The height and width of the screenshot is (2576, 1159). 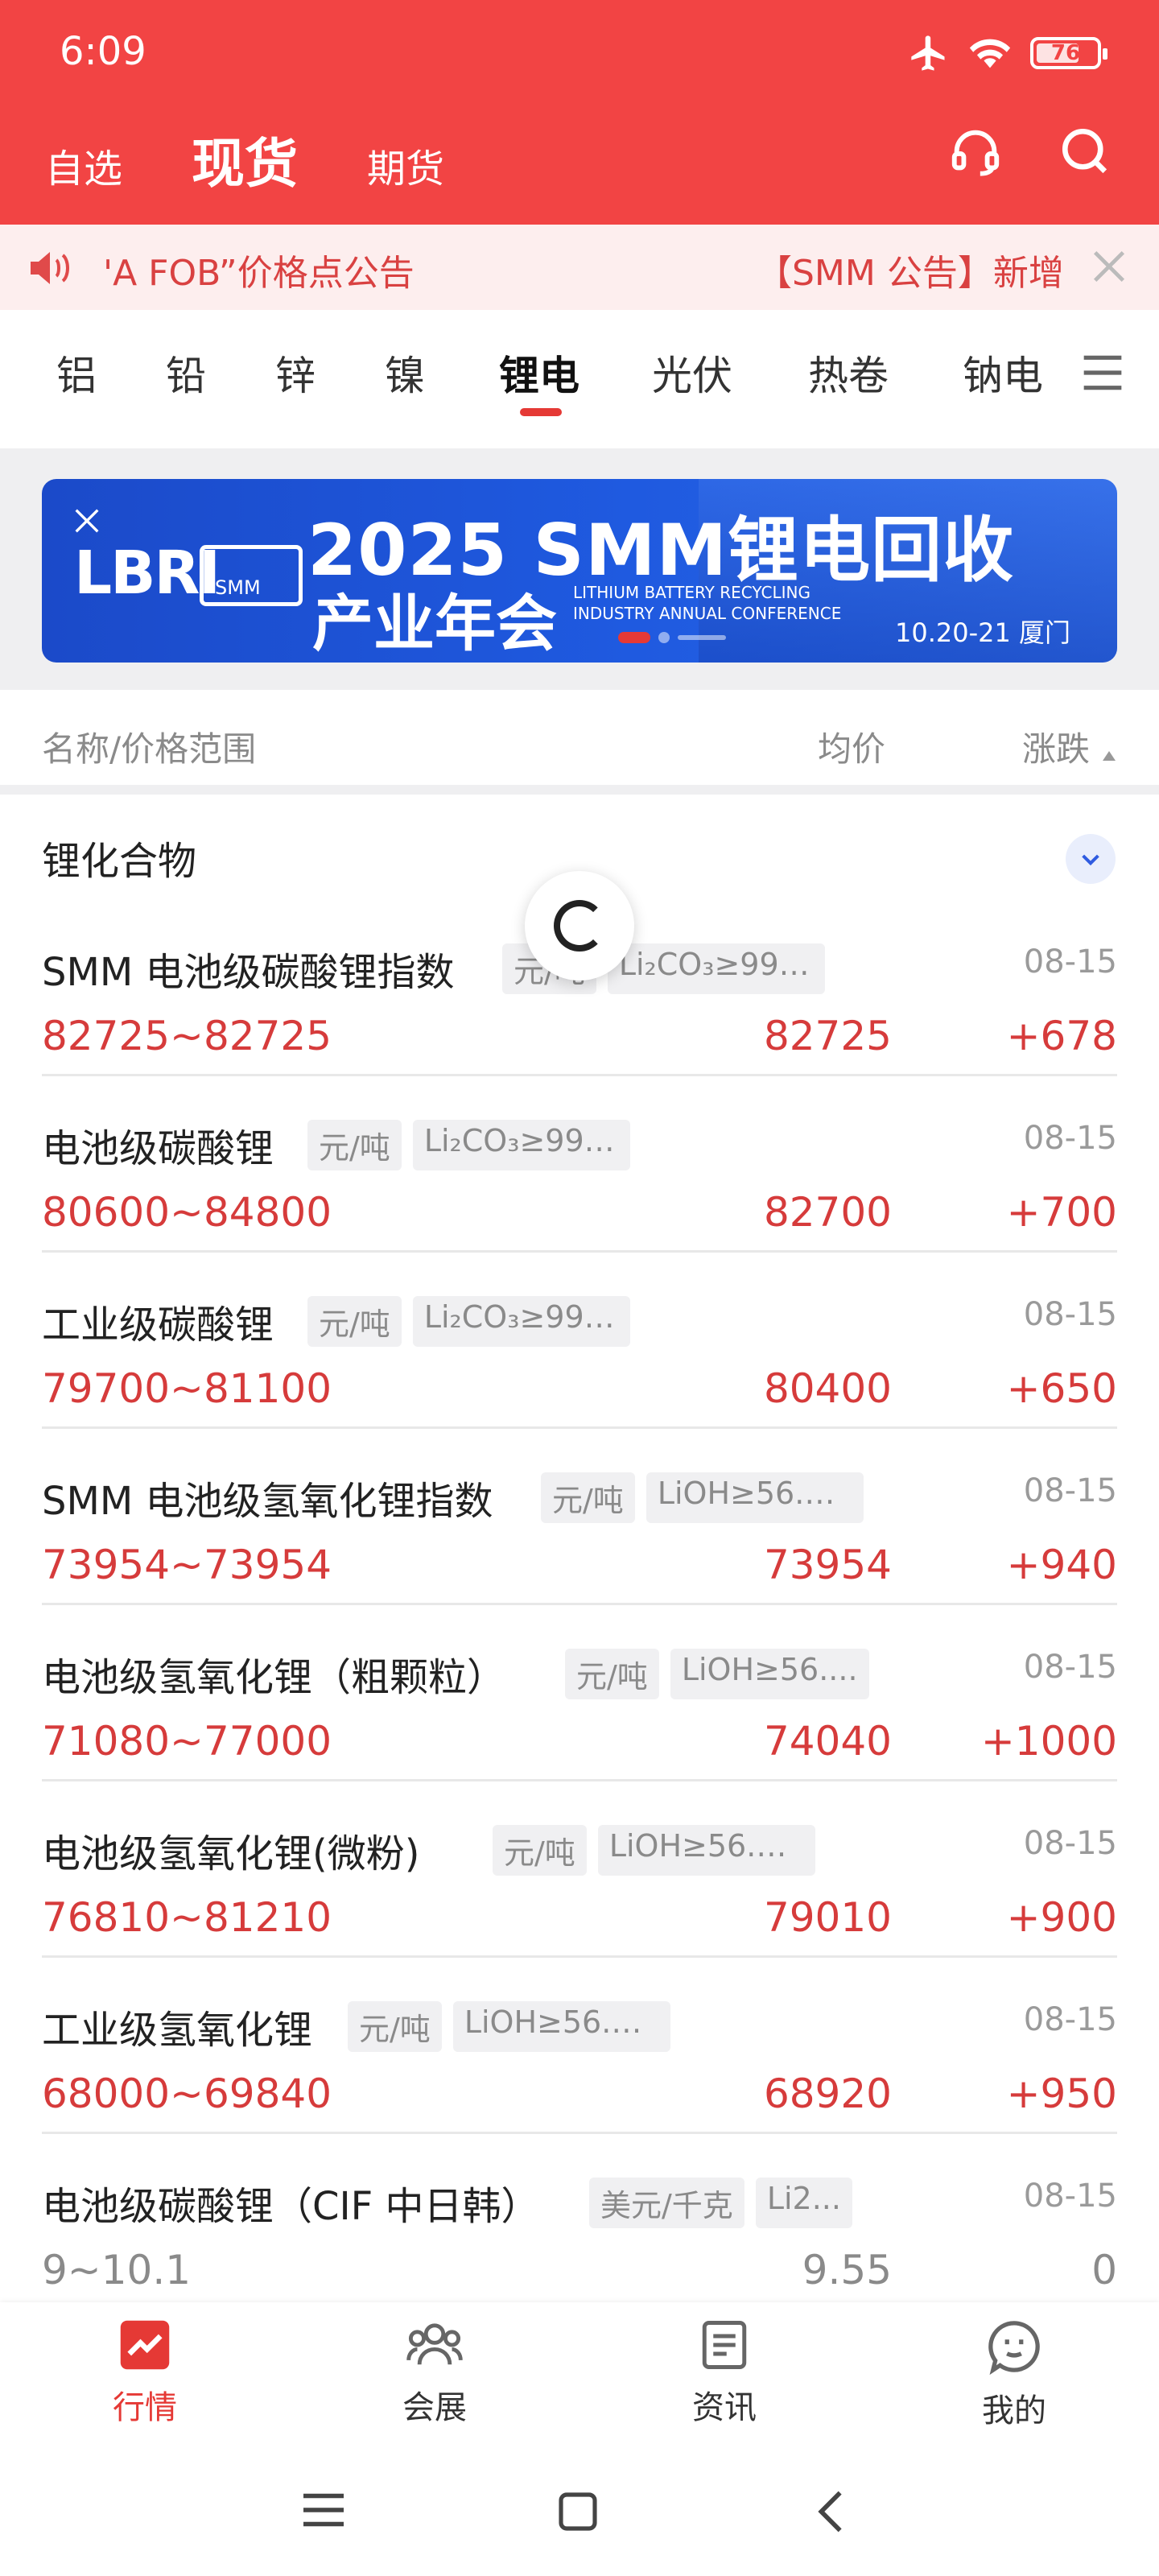 I want to click on price-range: 82725~82725, so click(x=187, y=1036).